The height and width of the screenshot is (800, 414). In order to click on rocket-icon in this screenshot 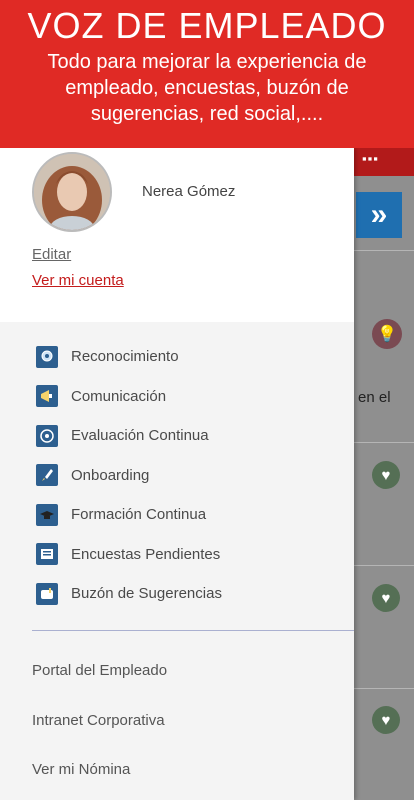, I will do `click(47, 475)`.